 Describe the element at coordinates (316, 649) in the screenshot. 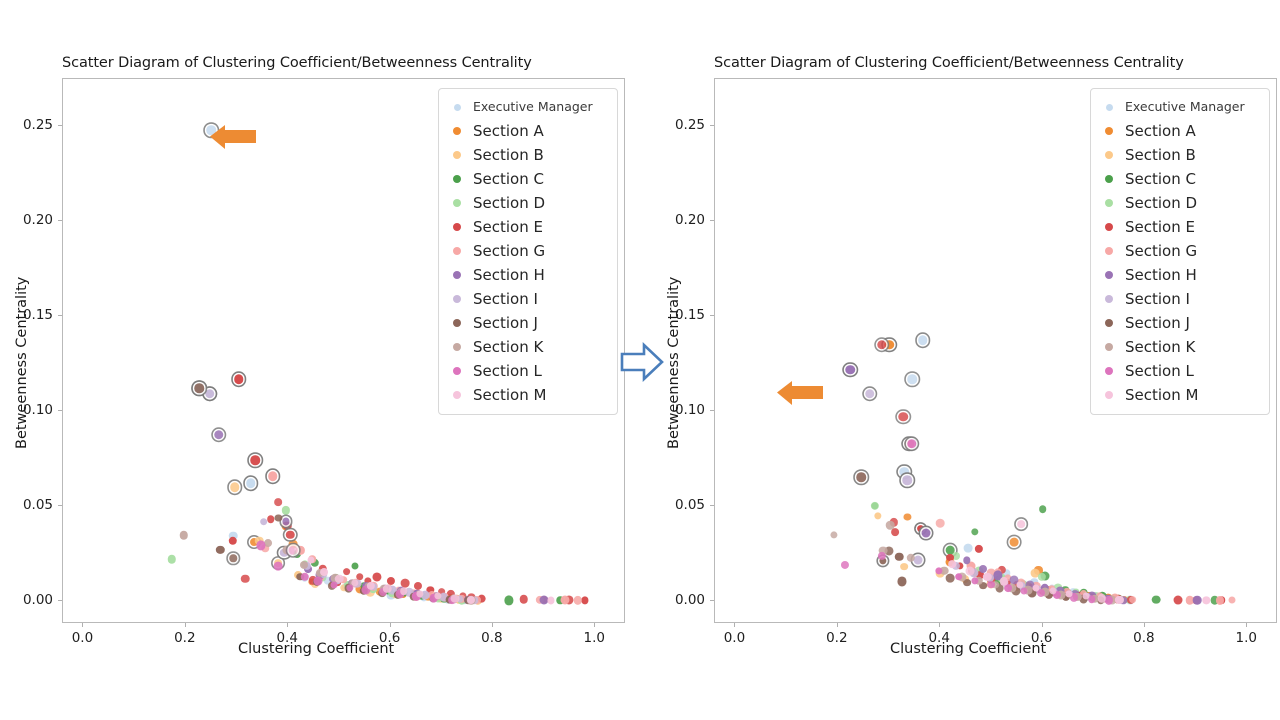

I see `x-axis-title-left: Clustering Coefficient` at that location.